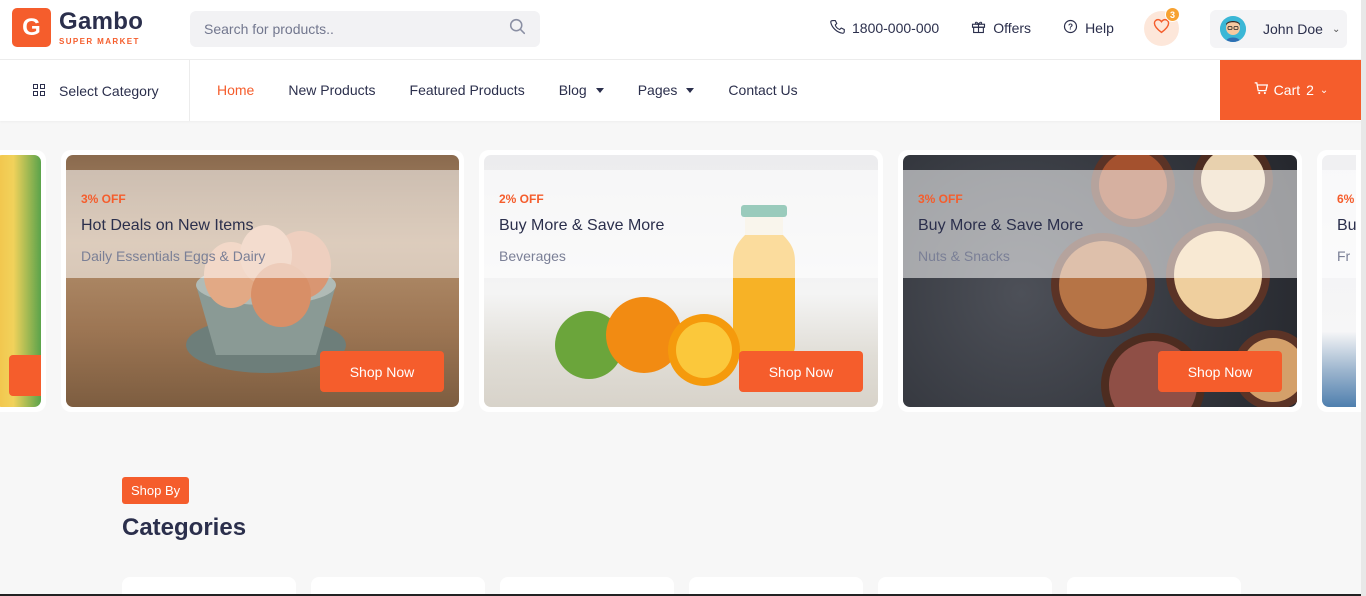 Image resolution: width=1366 pixels, height=596 pixels. I want to click on grid-icon, so click(46, 91).